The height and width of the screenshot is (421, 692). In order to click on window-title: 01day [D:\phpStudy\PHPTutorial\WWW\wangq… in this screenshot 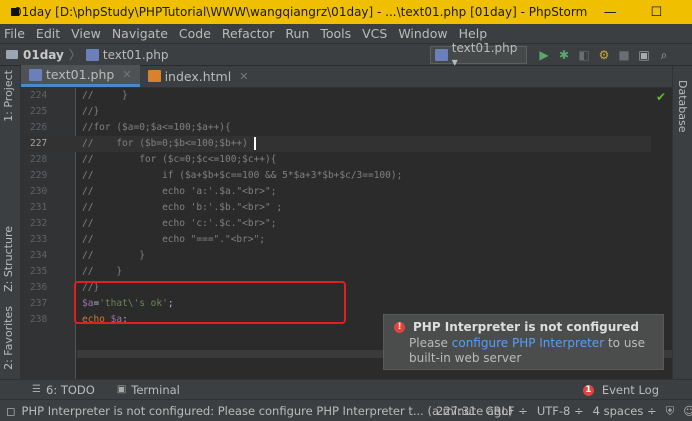, I will do `click(301, 12)`.